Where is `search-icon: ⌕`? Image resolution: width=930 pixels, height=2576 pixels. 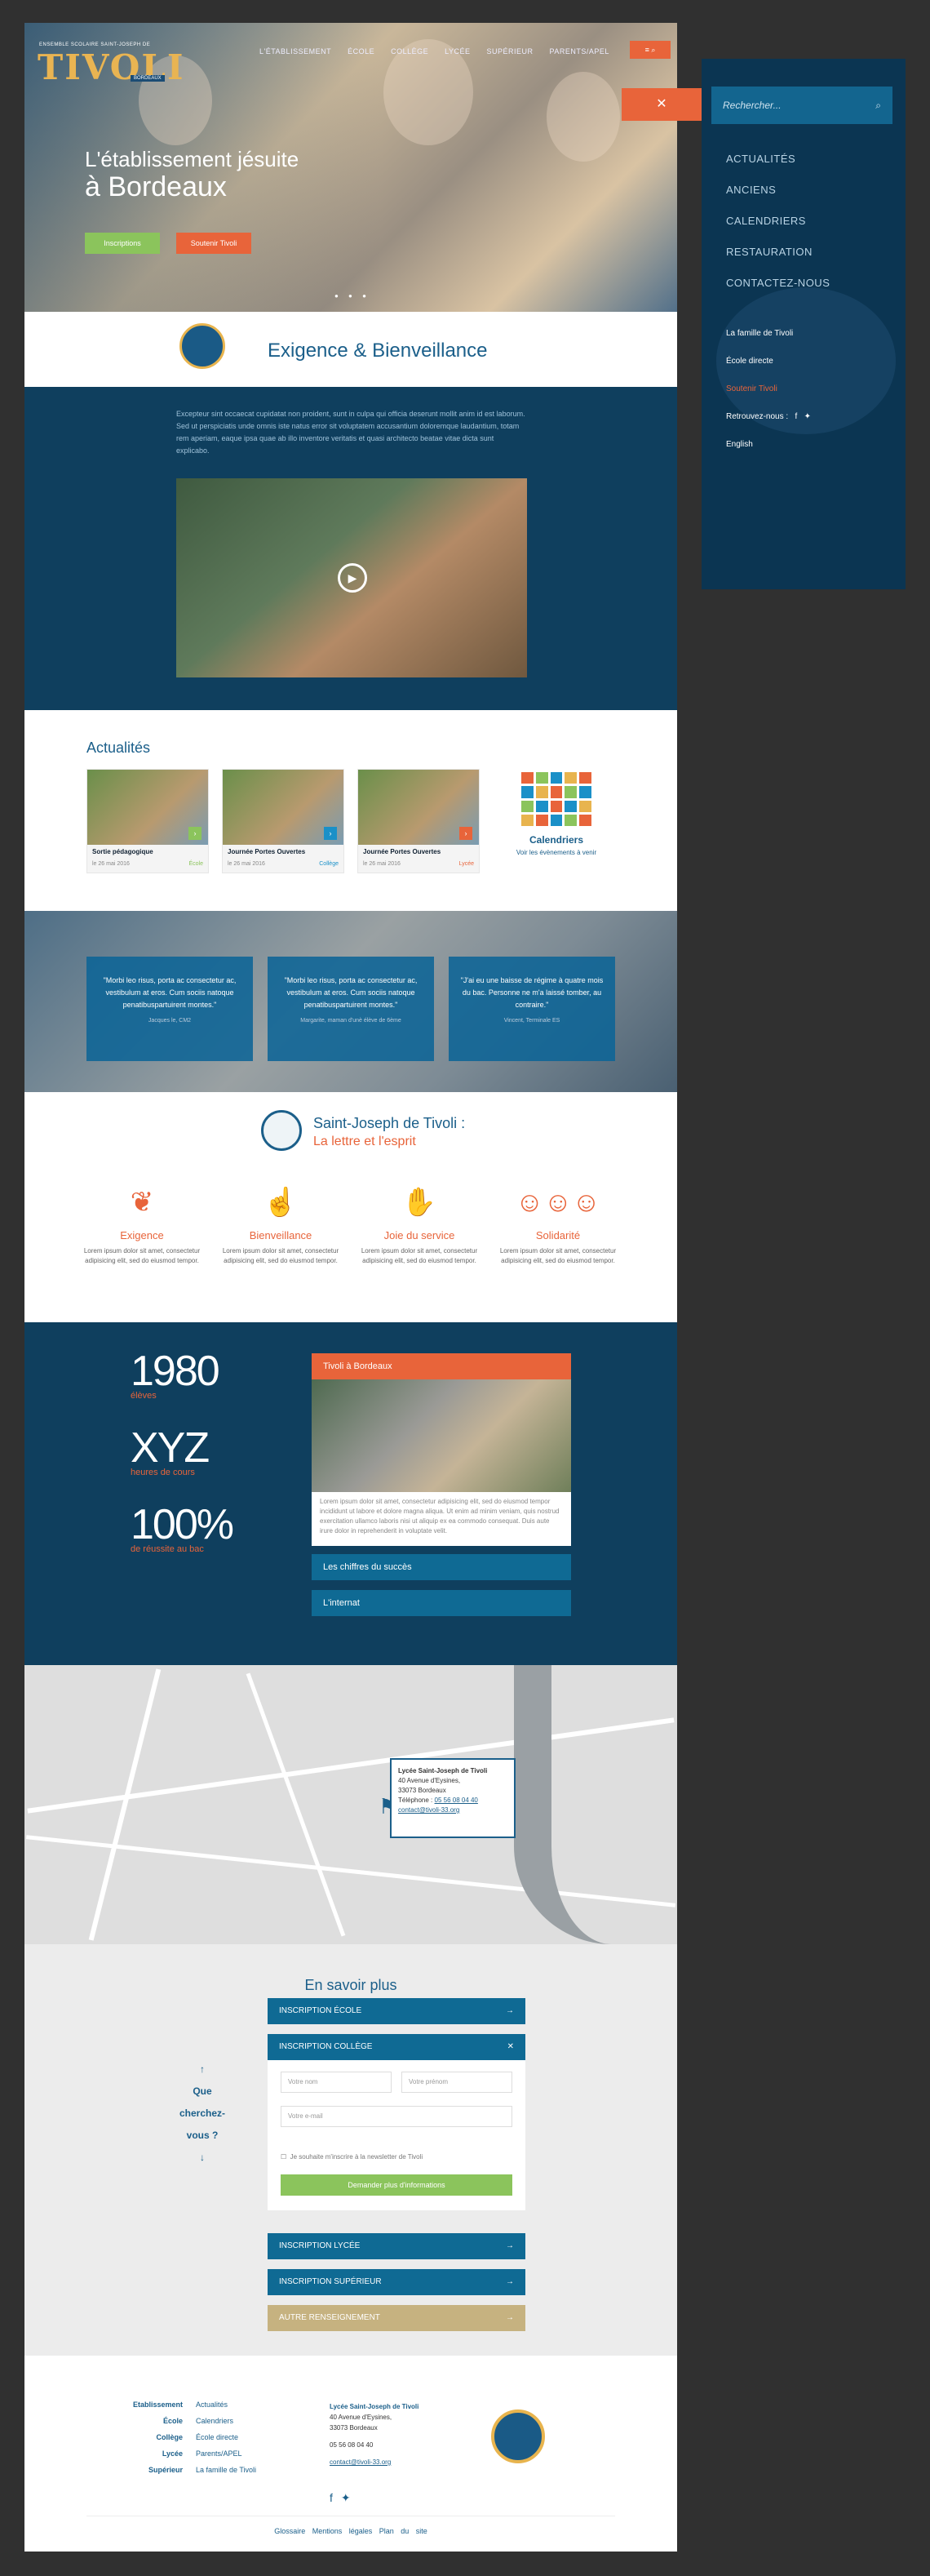
search-icon: ⌕ is located at coordinates (878, 105).